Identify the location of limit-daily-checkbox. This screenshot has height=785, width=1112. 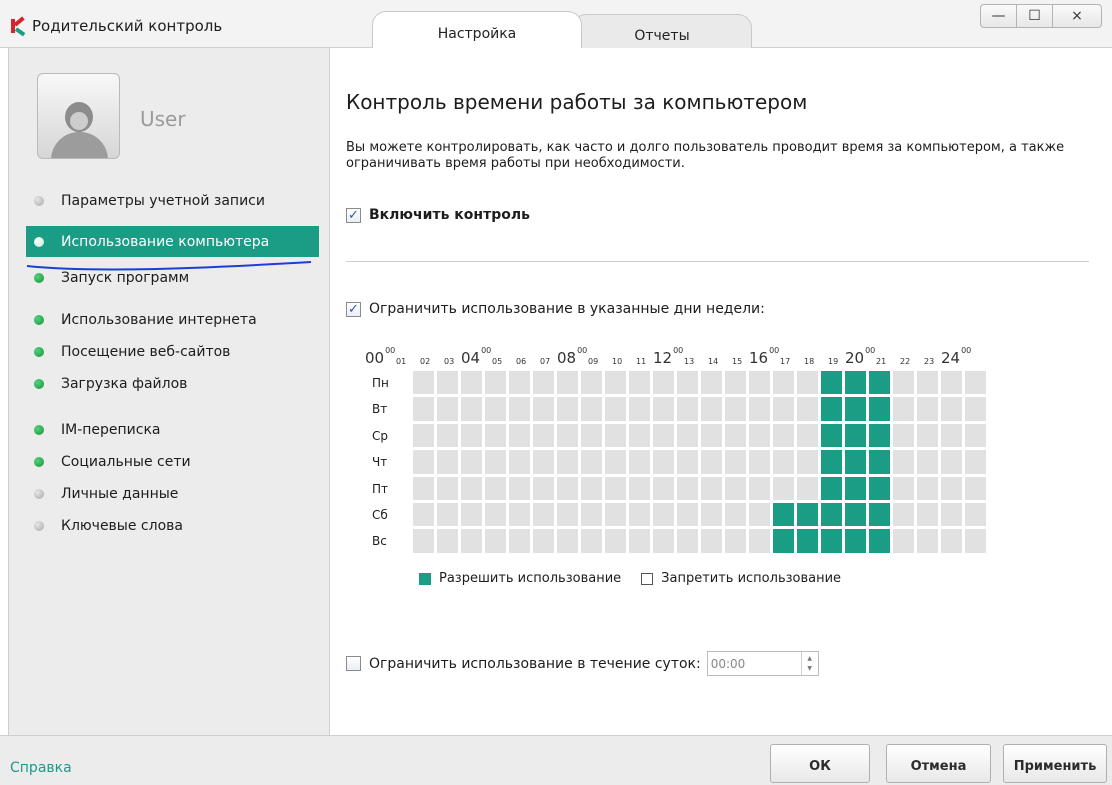
(353, 663).